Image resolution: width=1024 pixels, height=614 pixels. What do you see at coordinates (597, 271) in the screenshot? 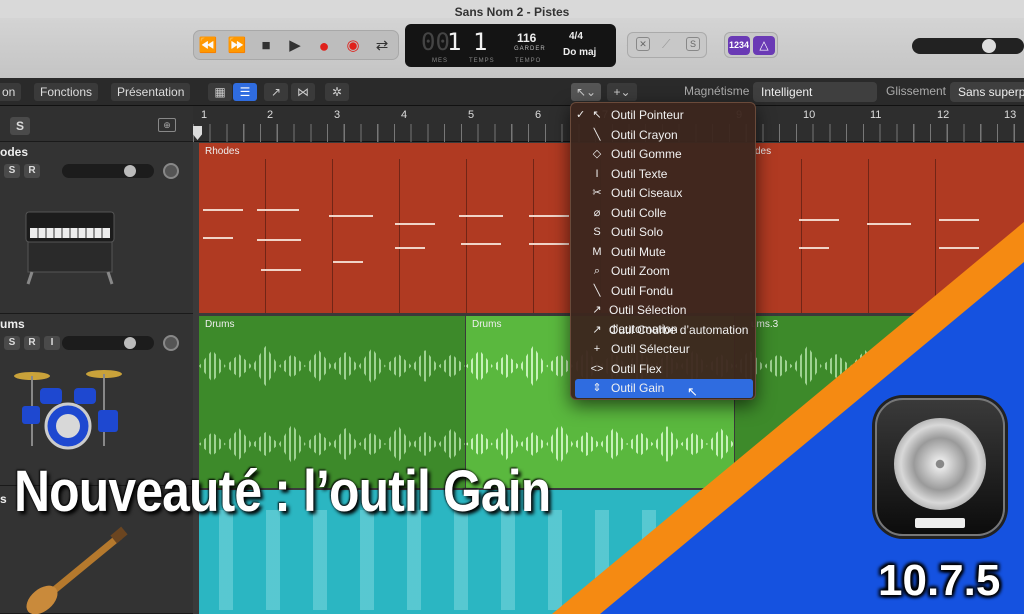
I see `zoom-icon: ⌕` at bounding box center [597, 271].